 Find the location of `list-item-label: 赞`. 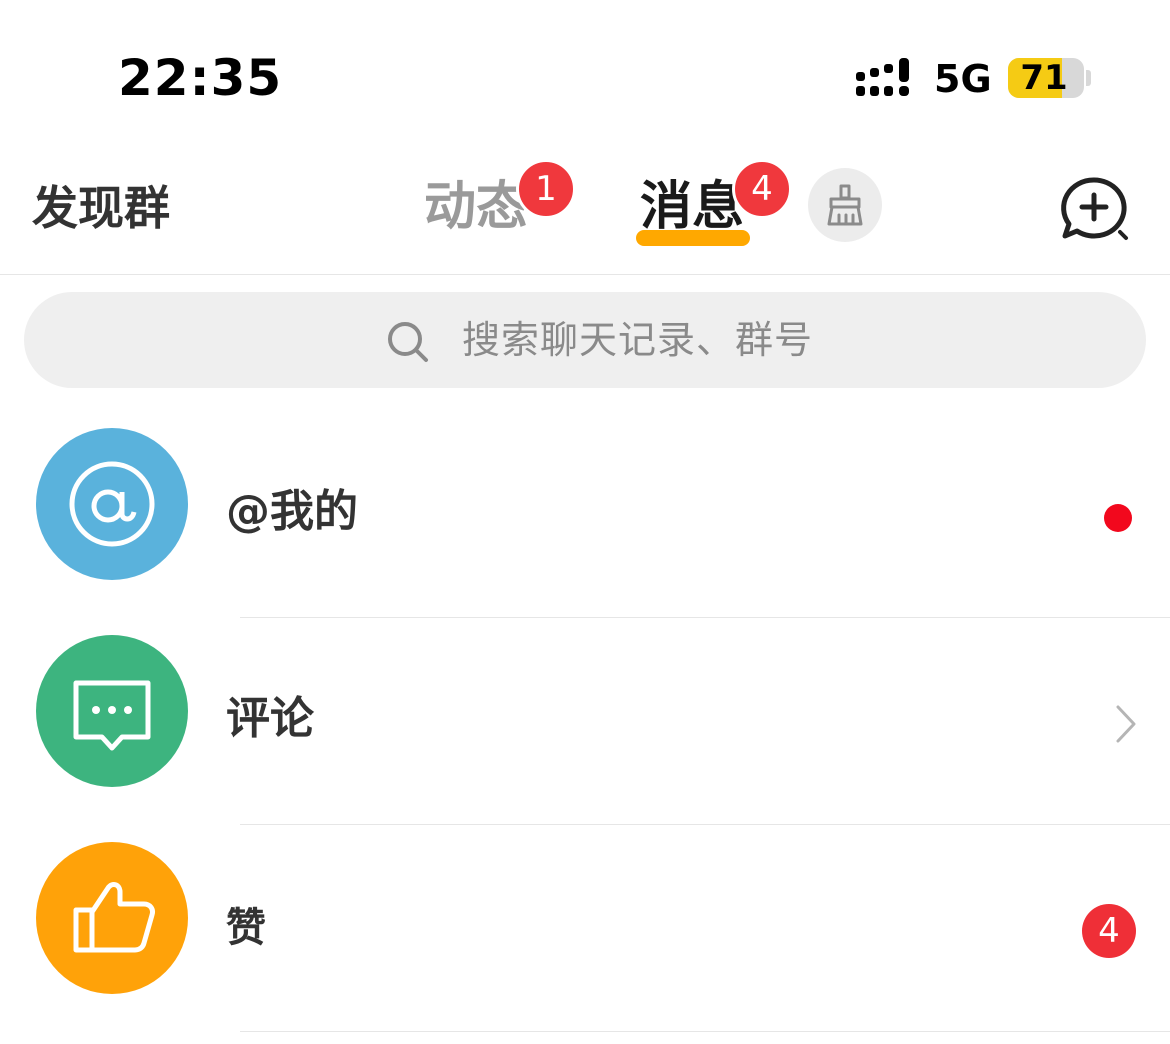

list-item-label: 赞 is located at coordinates (246, 928).